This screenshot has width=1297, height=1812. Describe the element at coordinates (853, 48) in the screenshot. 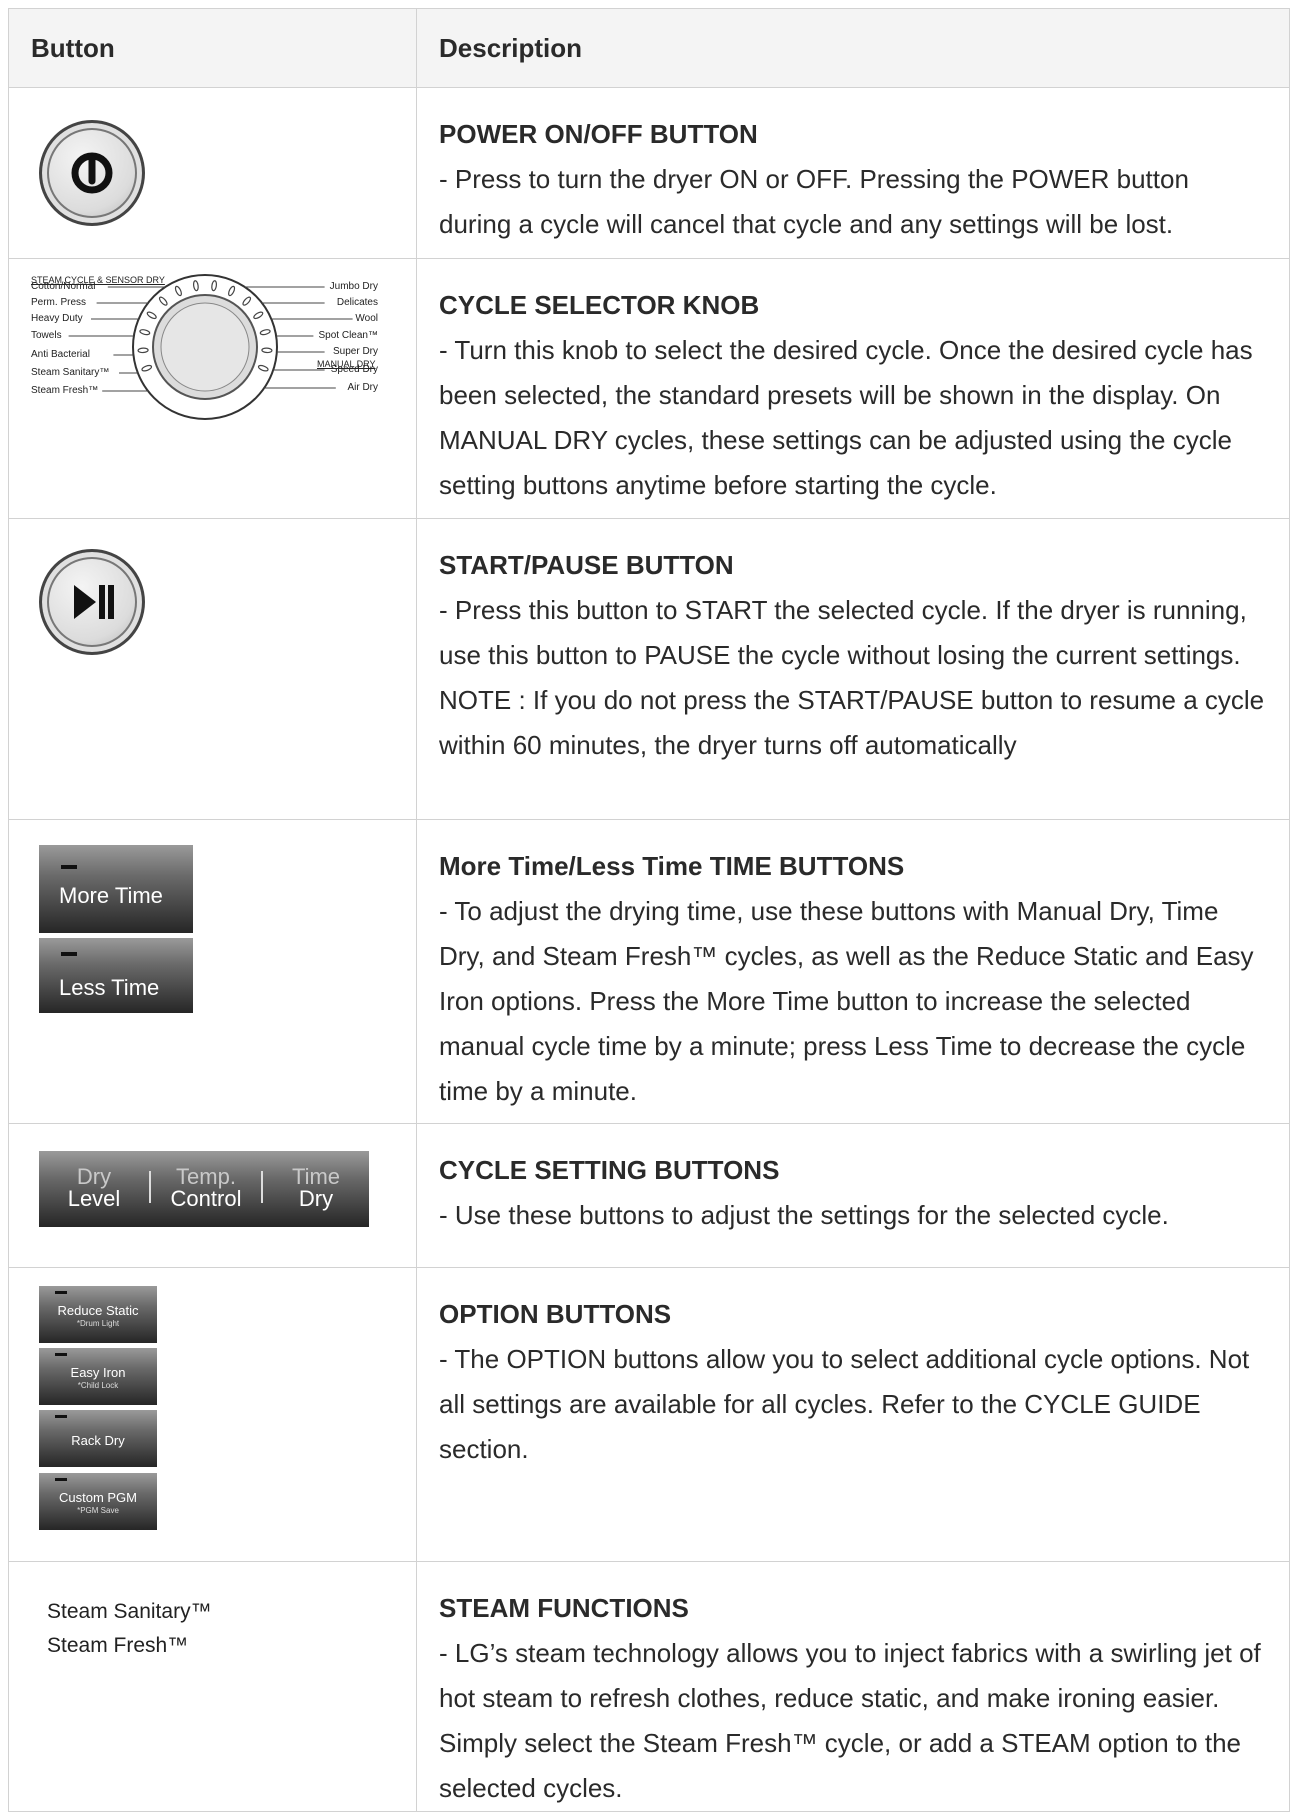

I see `header-description: Description` at that location.